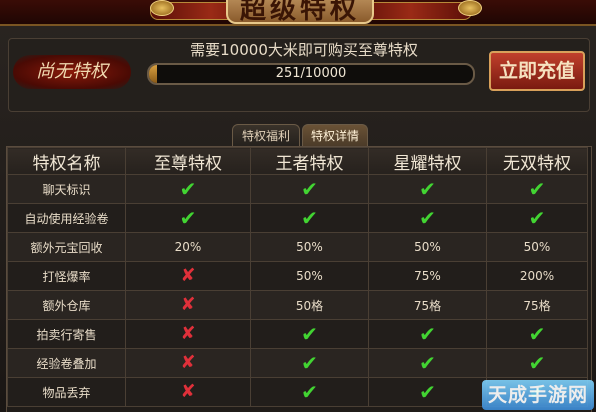 Image resolution: width=596 pixels, height=412 pixels. Describe the element at coordinates (66, 189) in the screenshot. I see `privilege-name-cell: 聊天标识` at that location.